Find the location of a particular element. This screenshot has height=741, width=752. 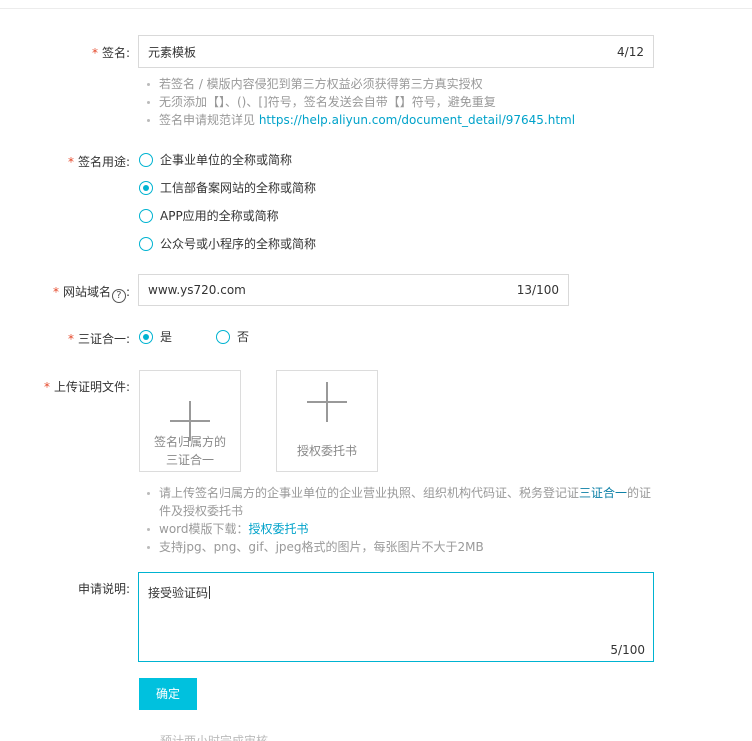

signature-label: * 签名: is located at coordinates (110, 53).